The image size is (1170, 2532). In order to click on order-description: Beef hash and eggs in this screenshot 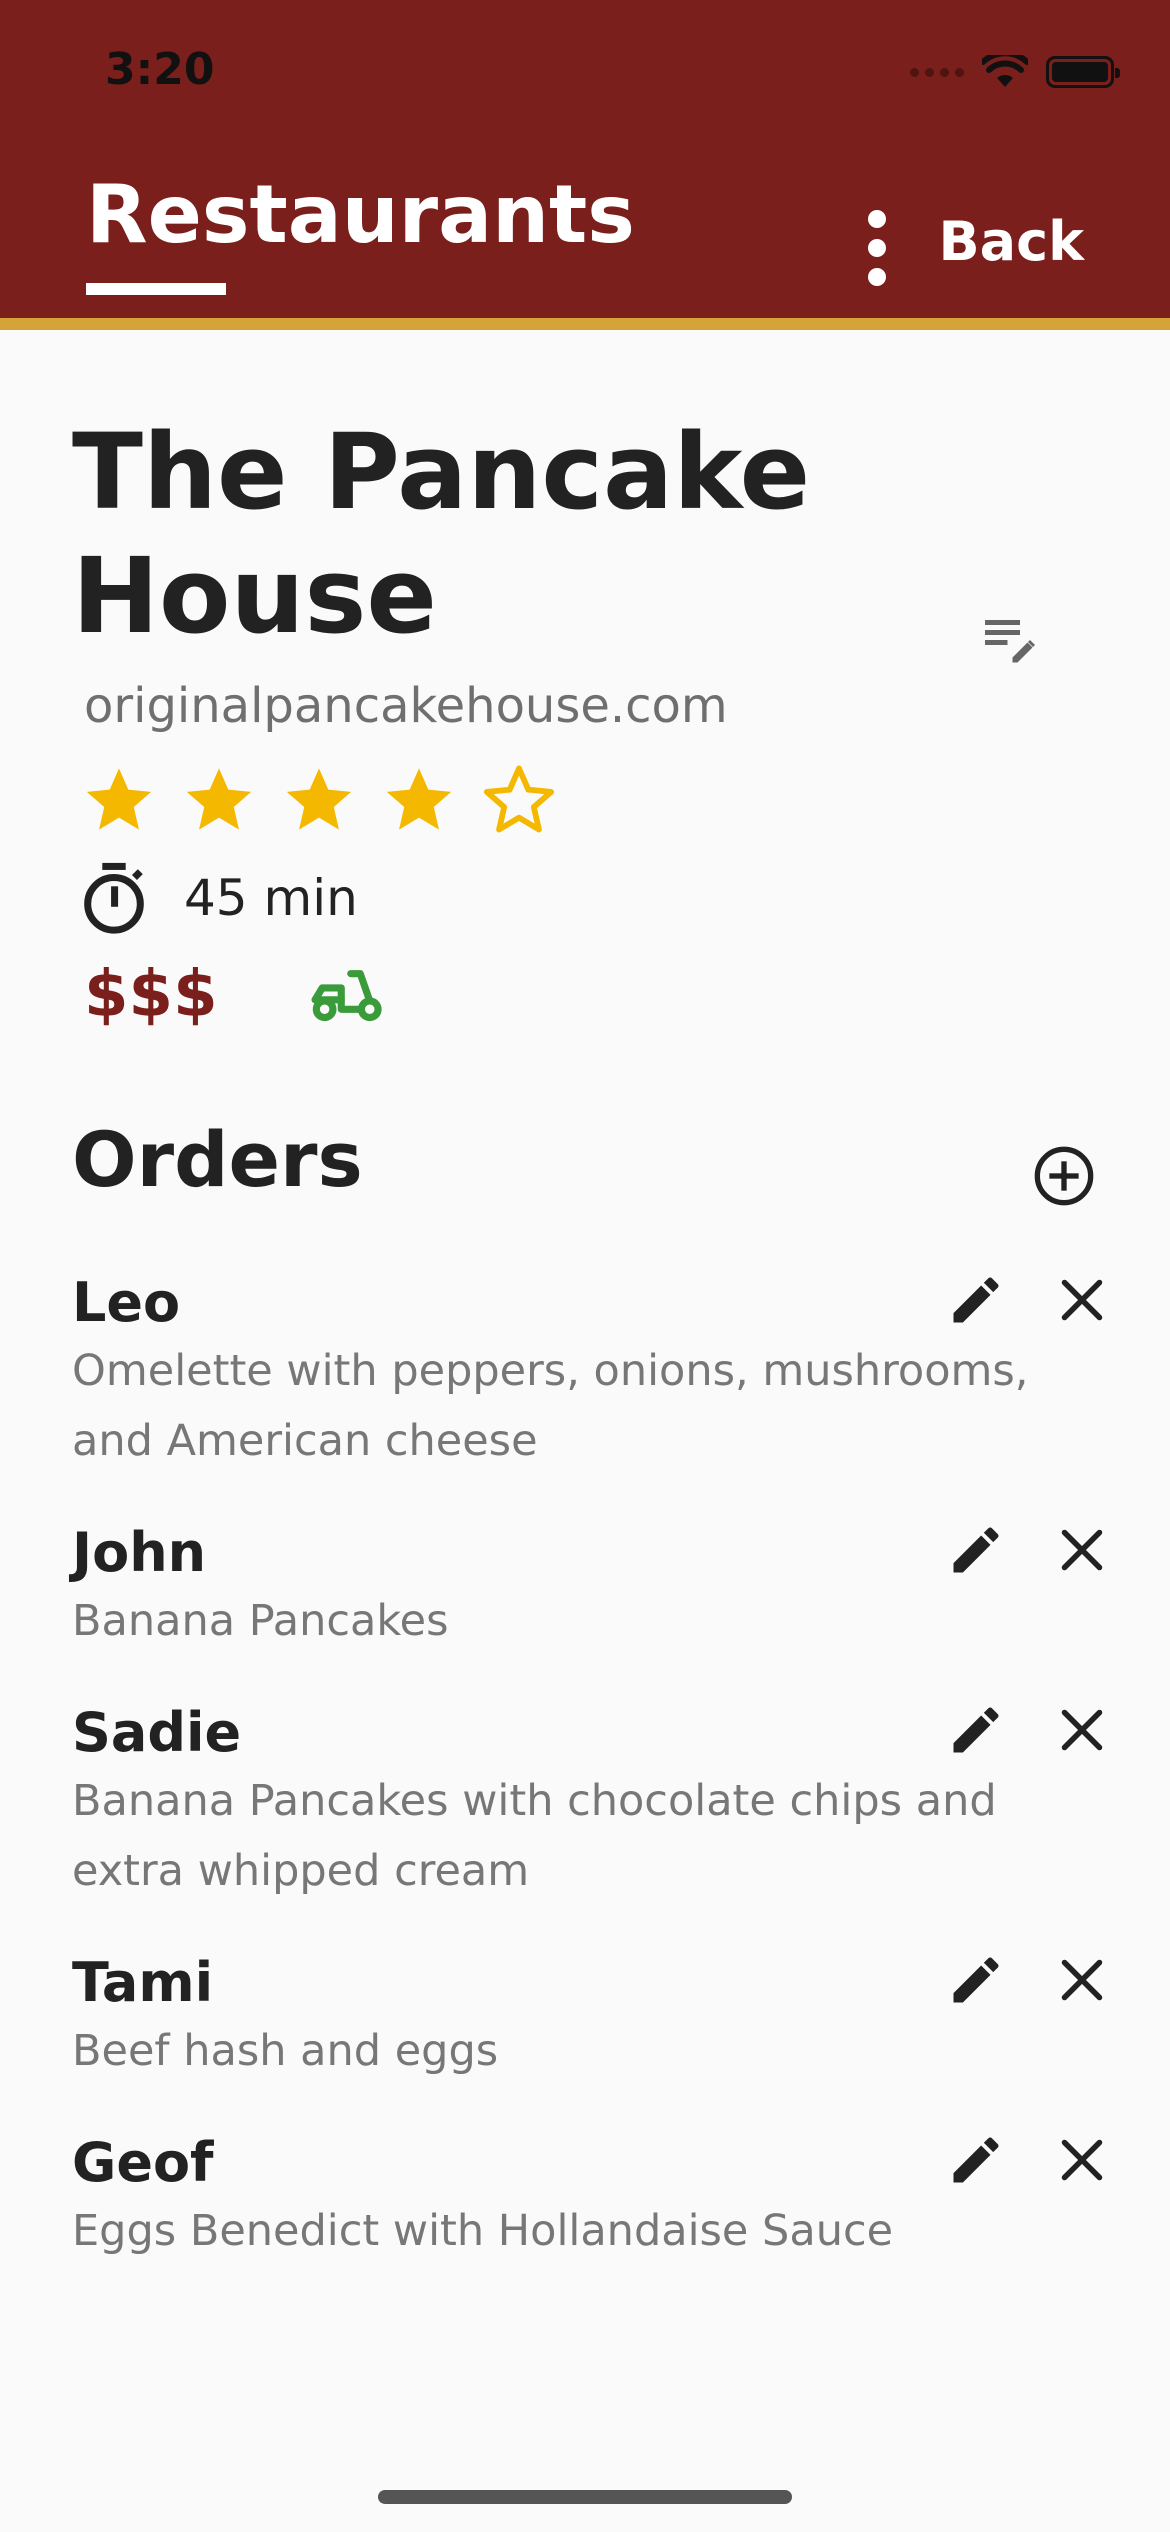, I will do `click(285, 2051)`.